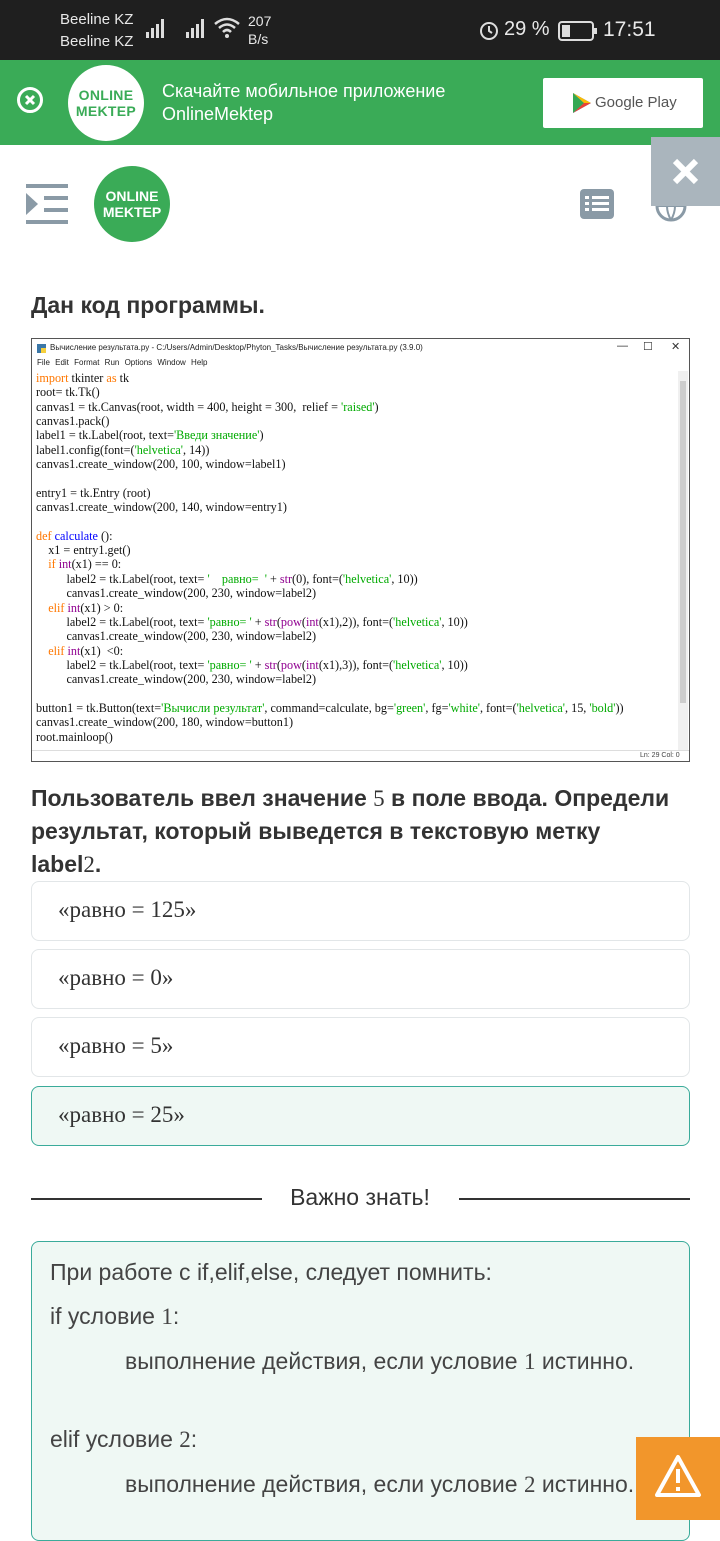 The width and height of the screenshot is (720, 1541). I want to click on answer-option: «равно = 5», so click(360, 1047).